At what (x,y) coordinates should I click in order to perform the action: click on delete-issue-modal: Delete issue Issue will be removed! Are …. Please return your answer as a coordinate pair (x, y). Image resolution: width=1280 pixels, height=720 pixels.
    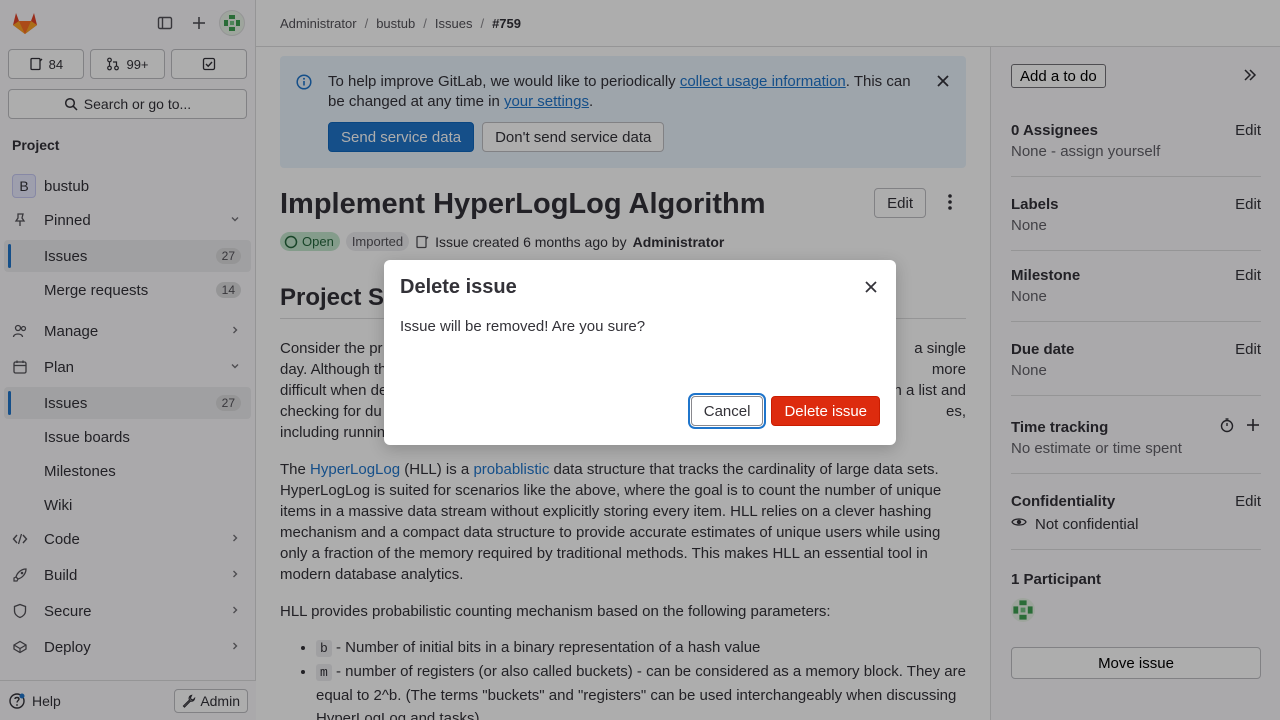
    Looking at the image, I should click on (640, 352).